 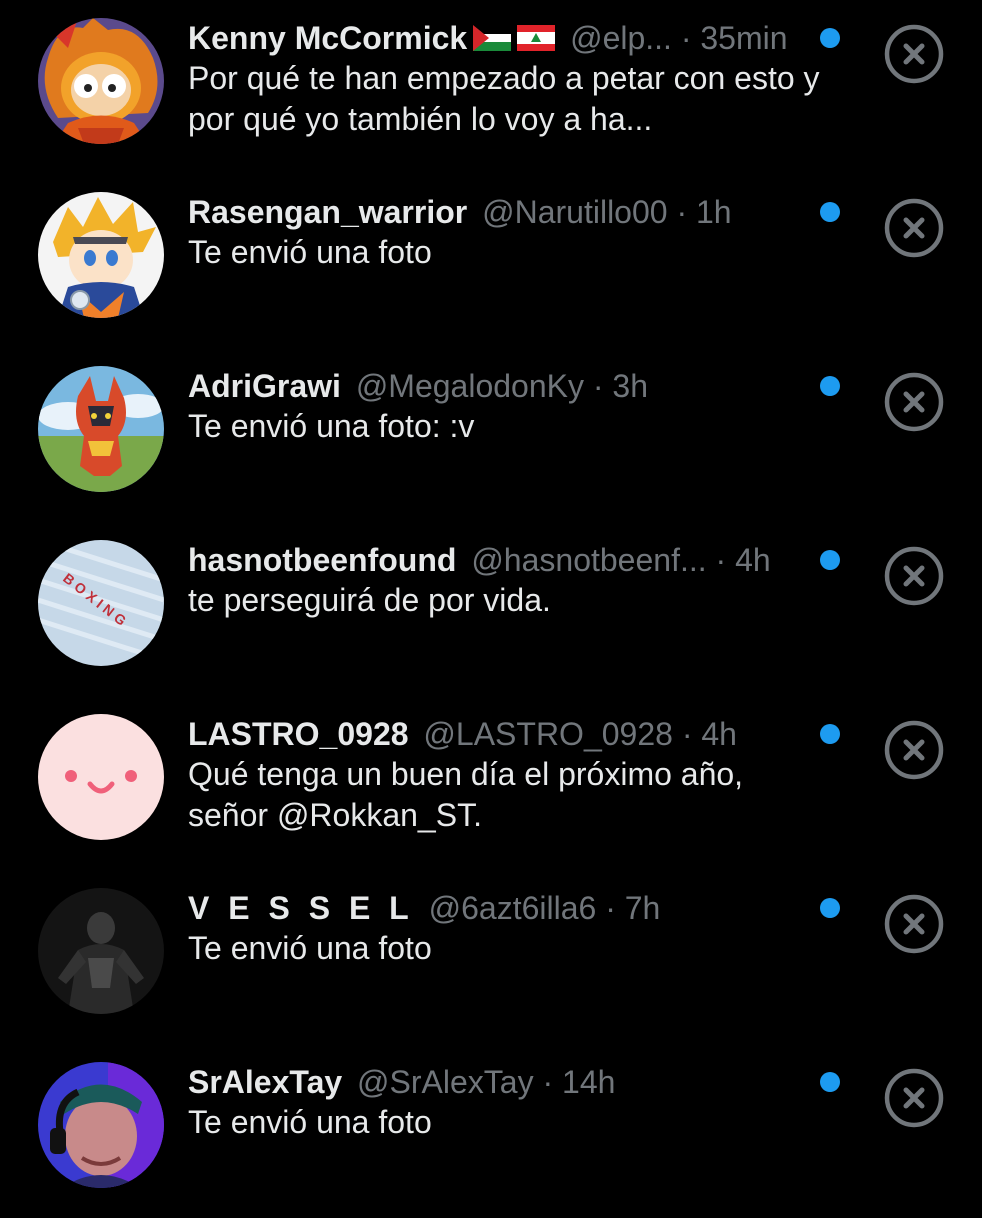 What do you see at coordinates (101, 603) in the screenshot?
I see `boxing-fabric-avatar: BOXING` at bounding box center [101, 603].